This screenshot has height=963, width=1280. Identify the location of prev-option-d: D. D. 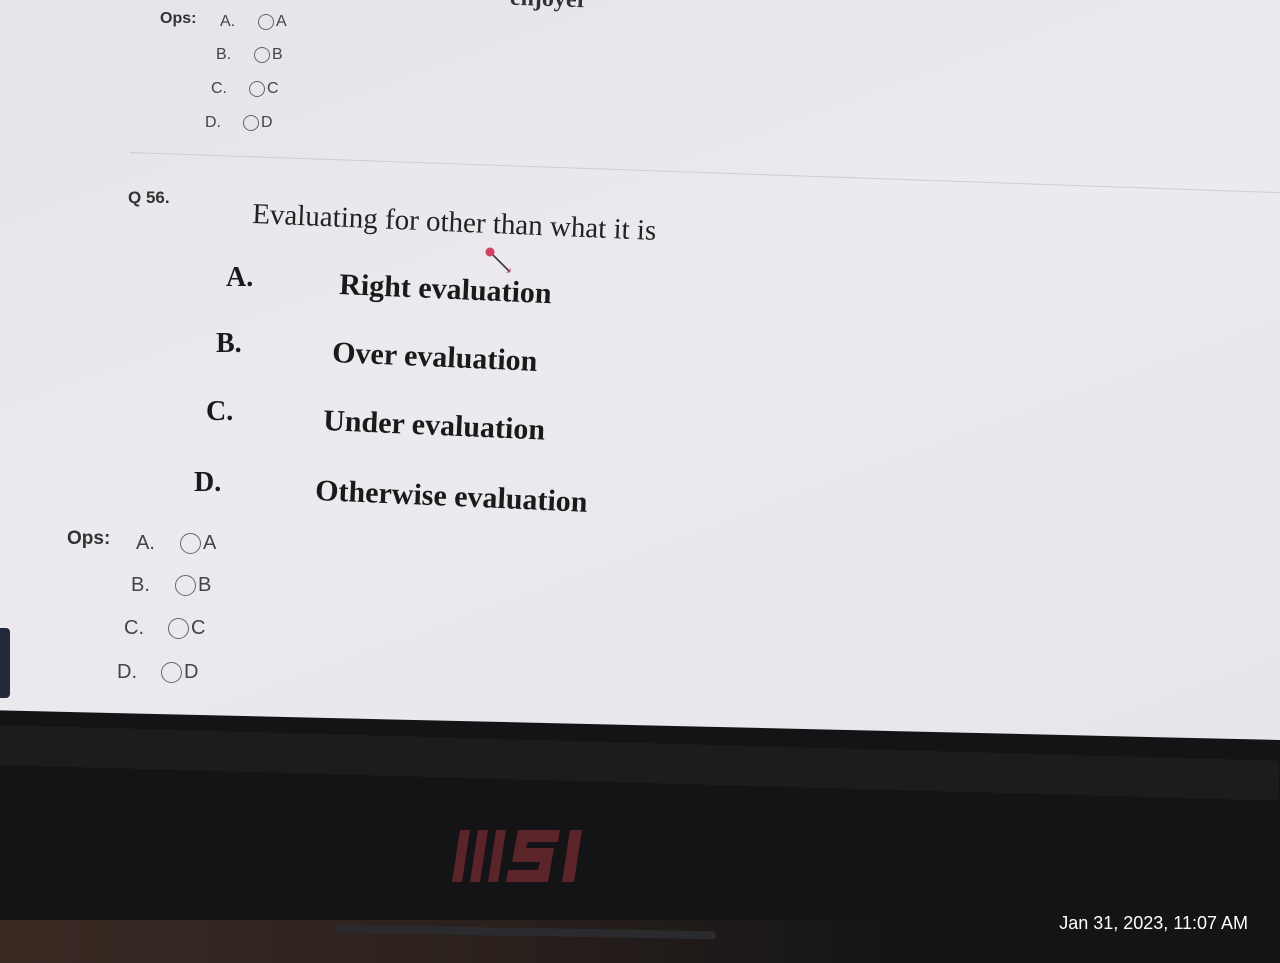
(239, 123).